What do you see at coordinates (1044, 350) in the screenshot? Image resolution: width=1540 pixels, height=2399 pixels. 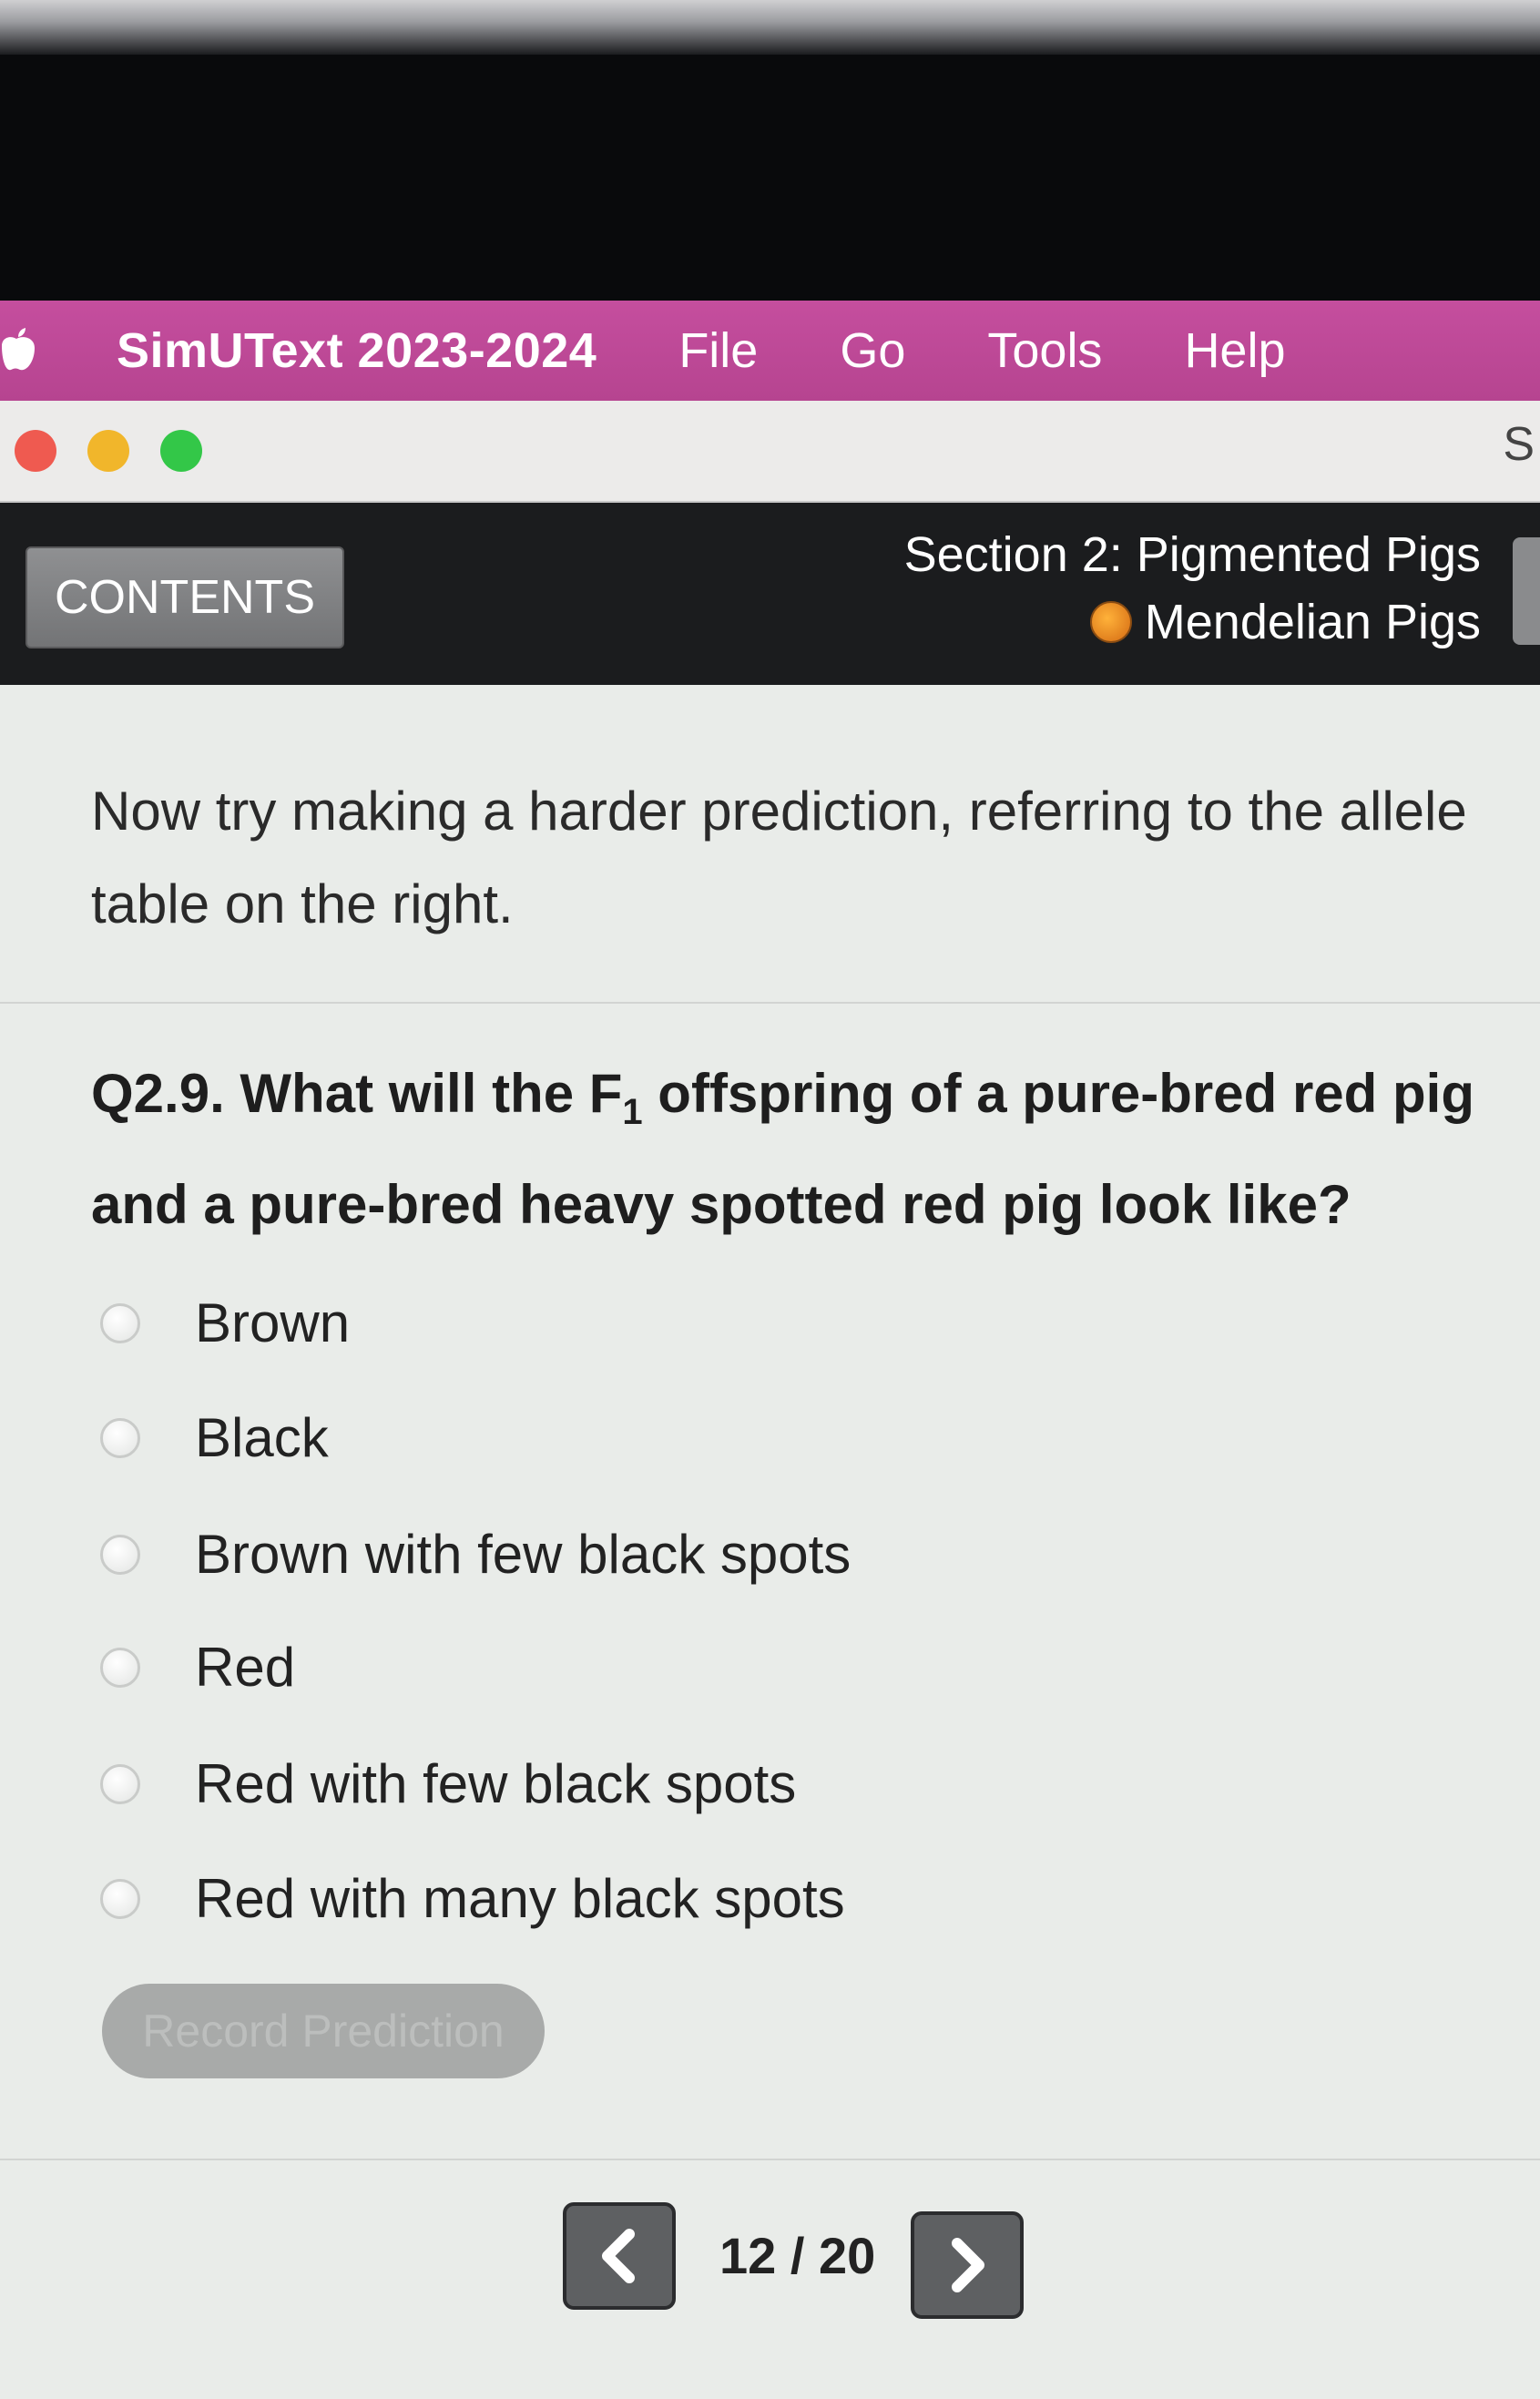 I see `menu-tools: Tools` at bounding box center [1044, 350].